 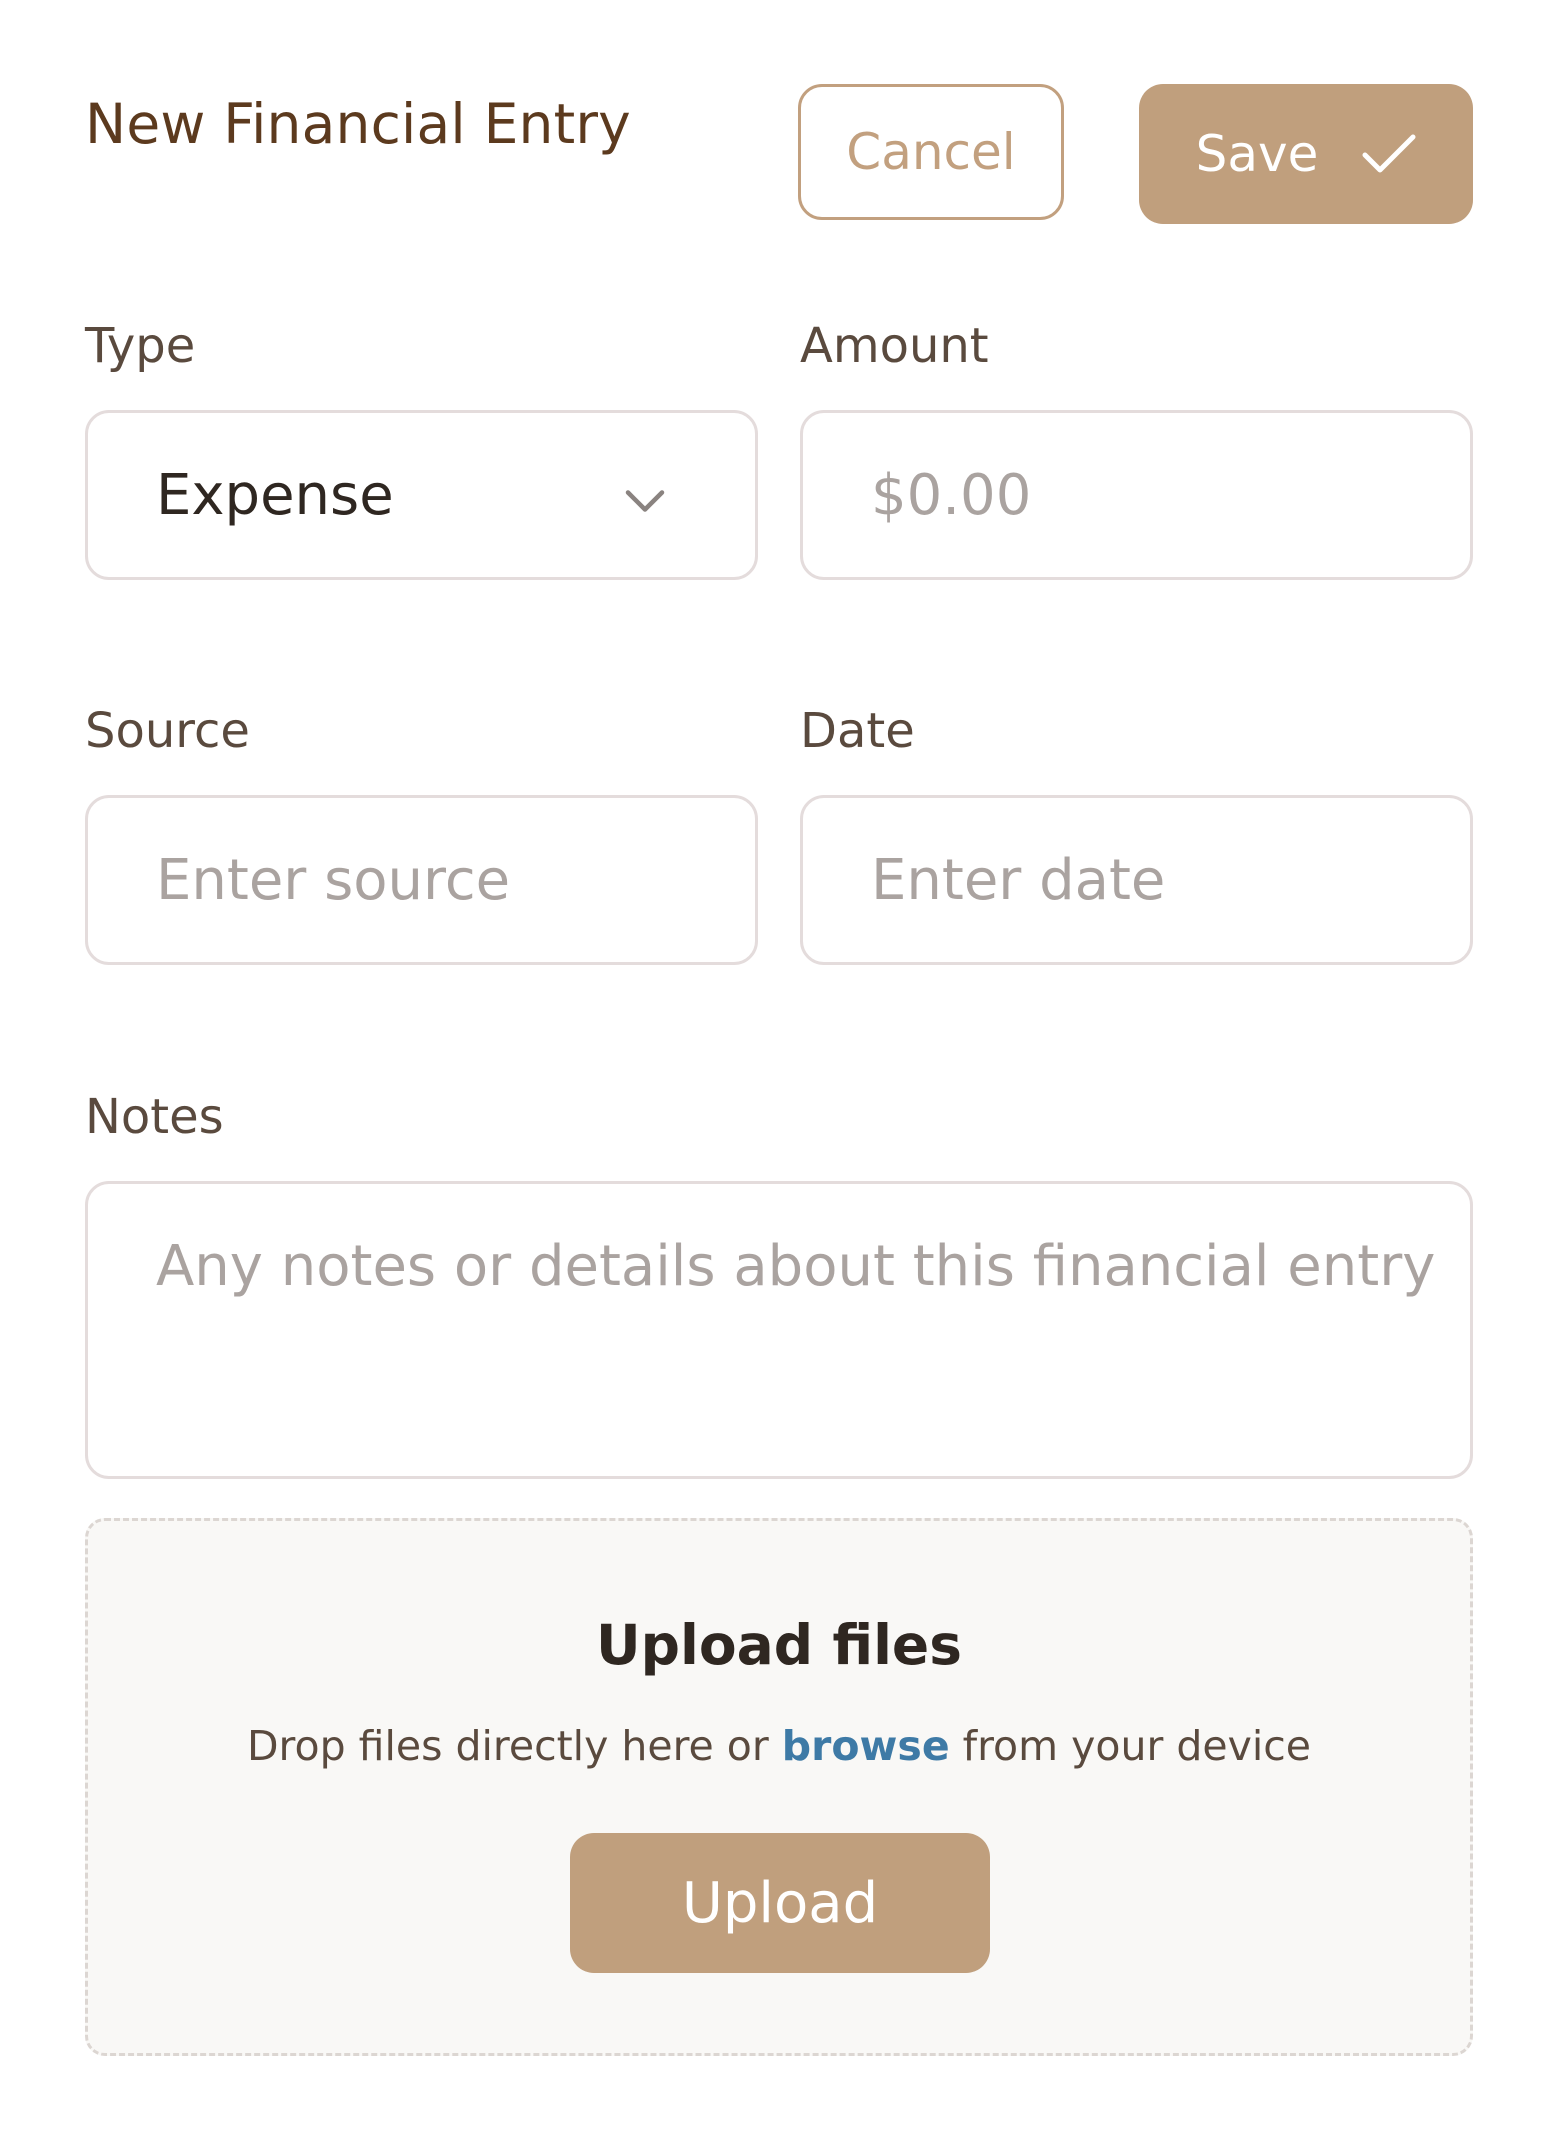 What do you see at coordinates (951, 495) in the screenshot?
I see `amount-placeholder: $0.00` at bounding box center [951, 495].